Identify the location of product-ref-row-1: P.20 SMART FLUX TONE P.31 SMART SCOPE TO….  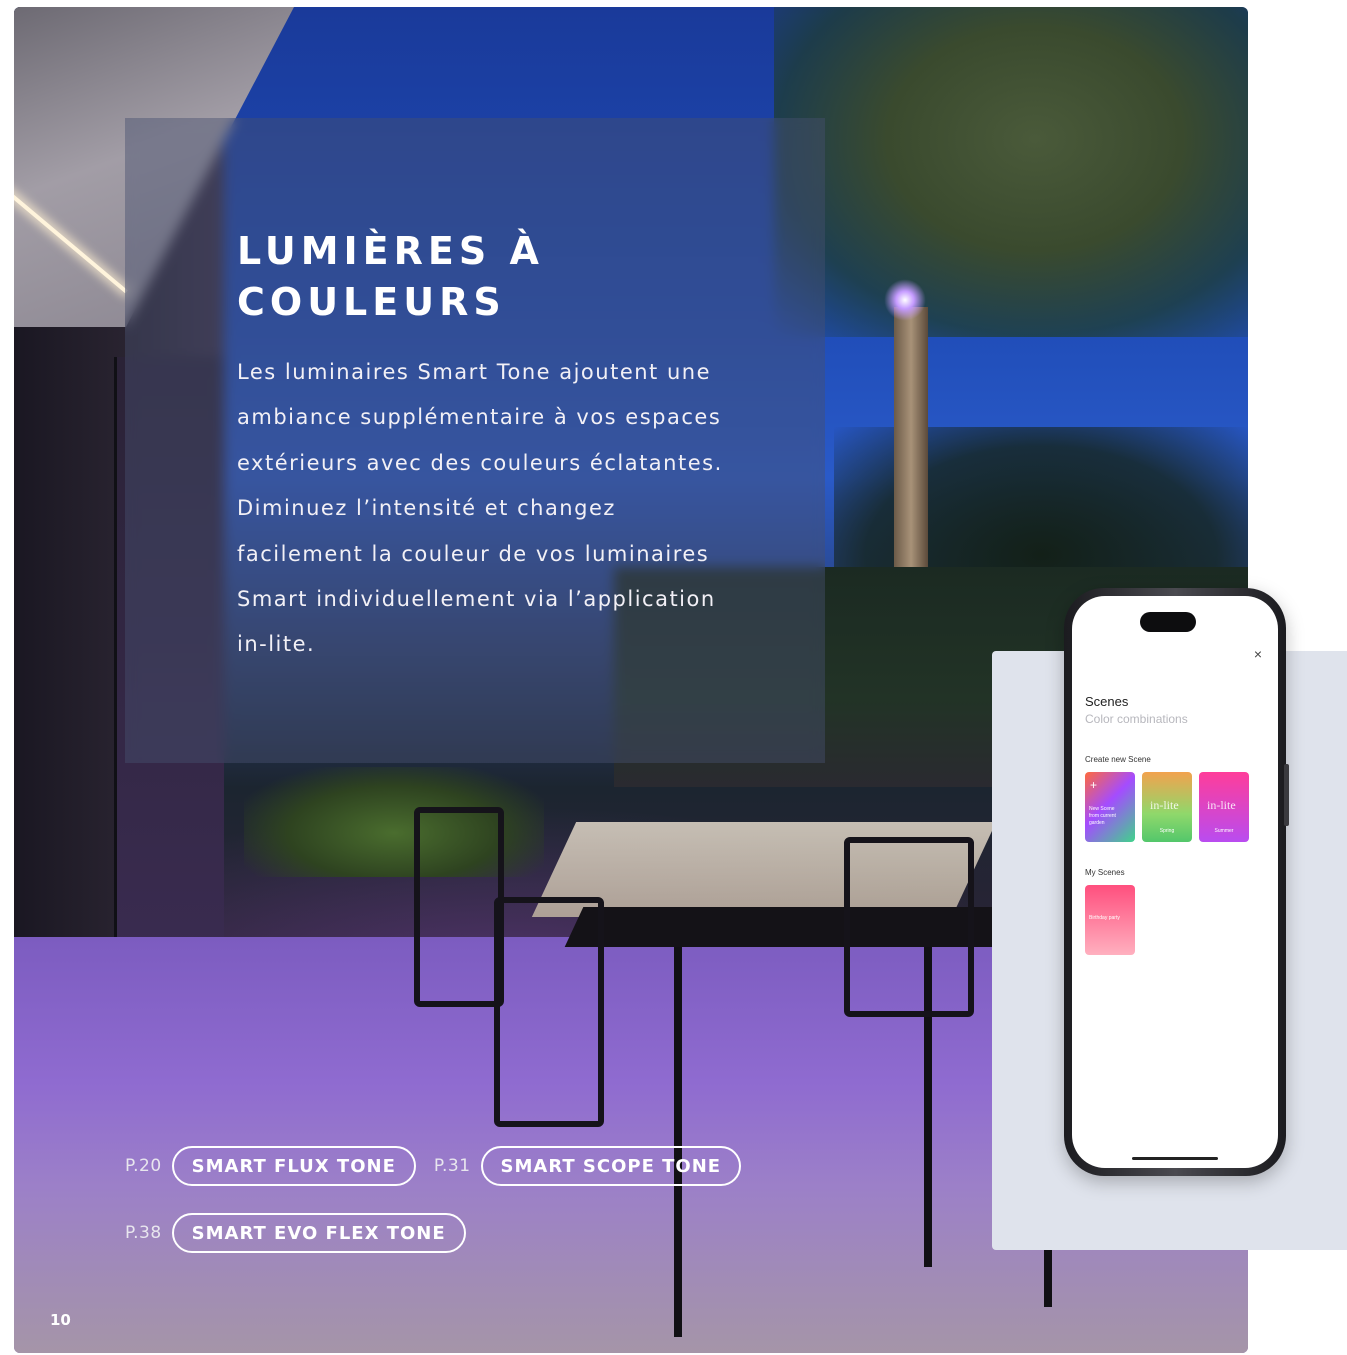
(433, 1166).